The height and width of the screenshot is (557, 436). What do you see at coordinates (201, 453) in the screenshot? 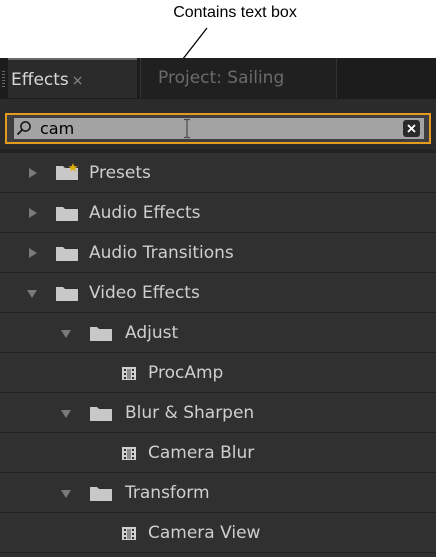
I see `tree-item-label: Camera Blur` at bounding box center [201, 453].